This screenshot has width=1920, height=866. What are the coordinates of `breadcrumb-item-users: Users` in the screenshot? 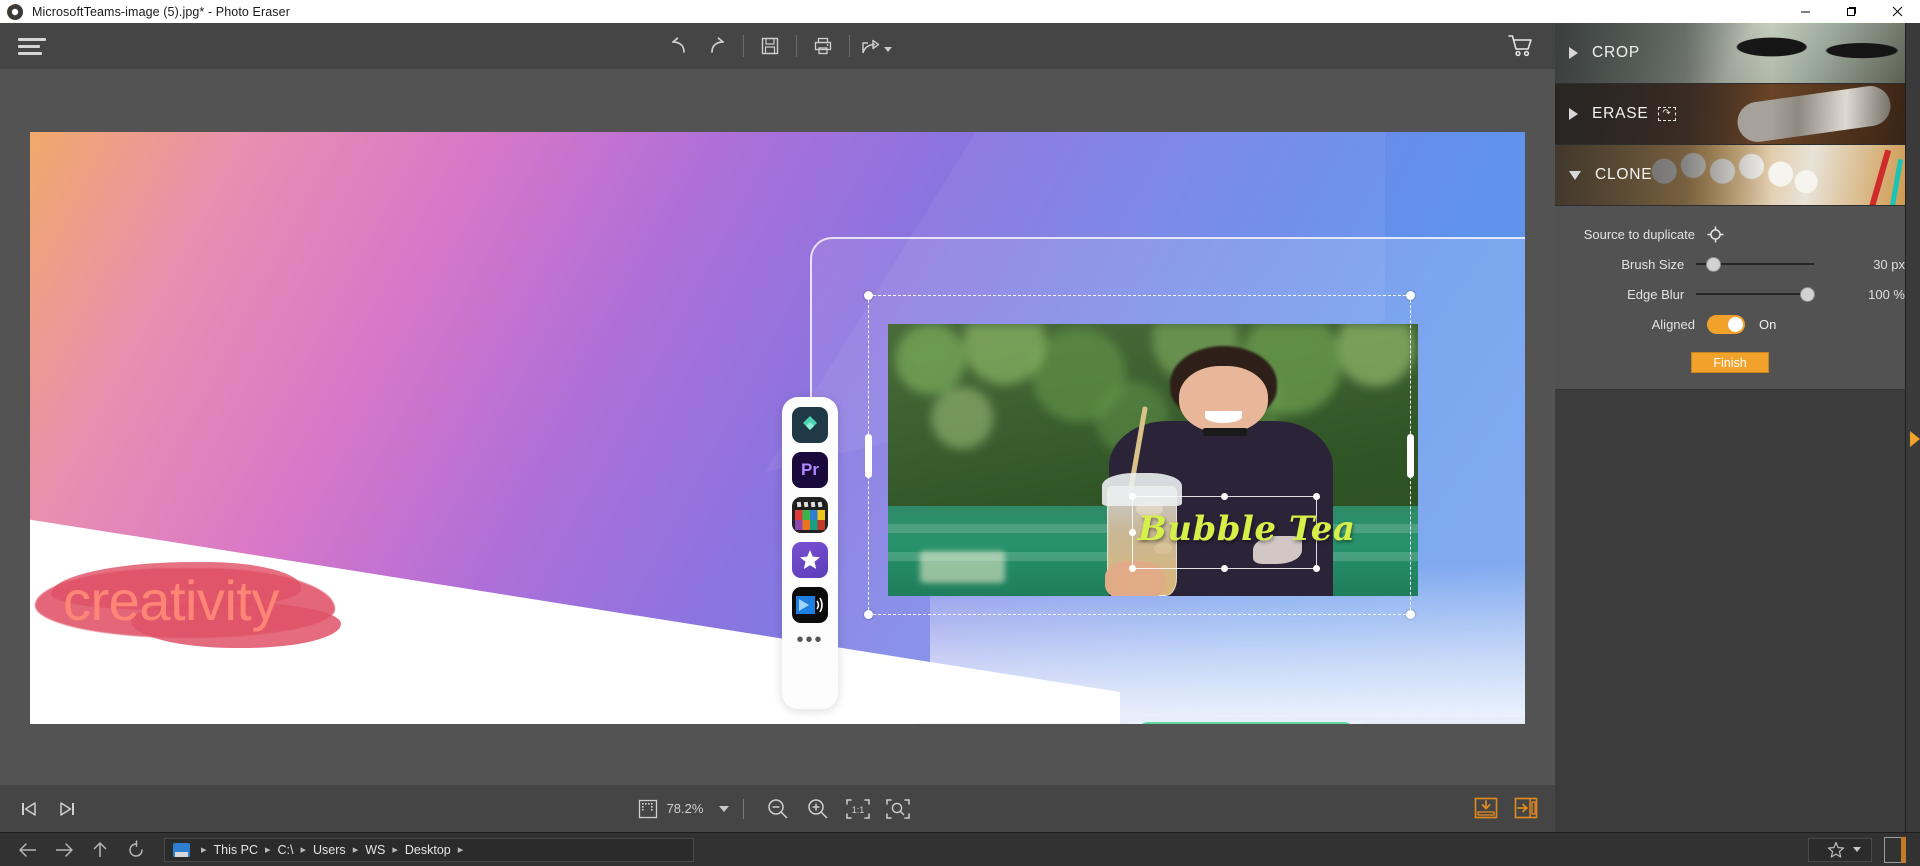 It's located at (329, 850).